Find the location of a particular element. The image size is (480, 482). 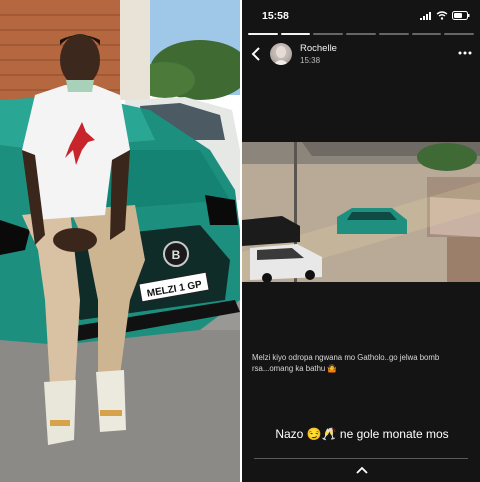

aerial-street-photo is located at coordinates (361, 212).